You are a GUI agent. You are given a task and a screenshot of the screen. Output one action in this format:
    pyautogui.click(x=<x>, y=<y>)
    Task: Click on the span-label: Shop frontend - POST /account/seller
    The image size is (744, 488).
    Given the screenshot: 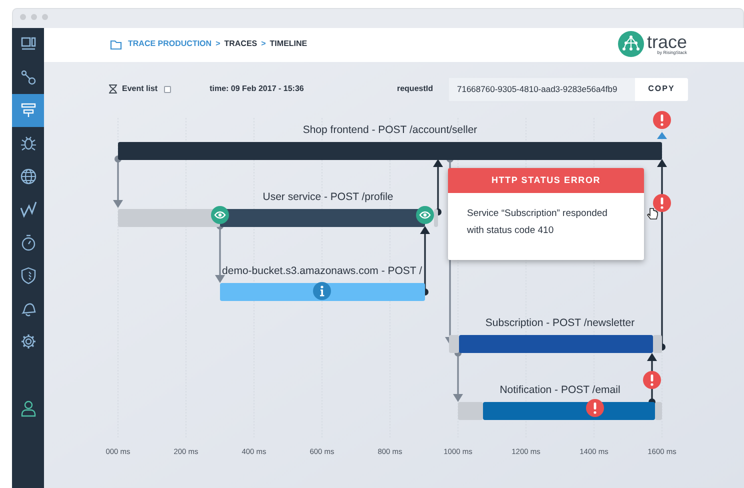 What is the action you would take?
    pyautogui.click(x=390, y=130)
    